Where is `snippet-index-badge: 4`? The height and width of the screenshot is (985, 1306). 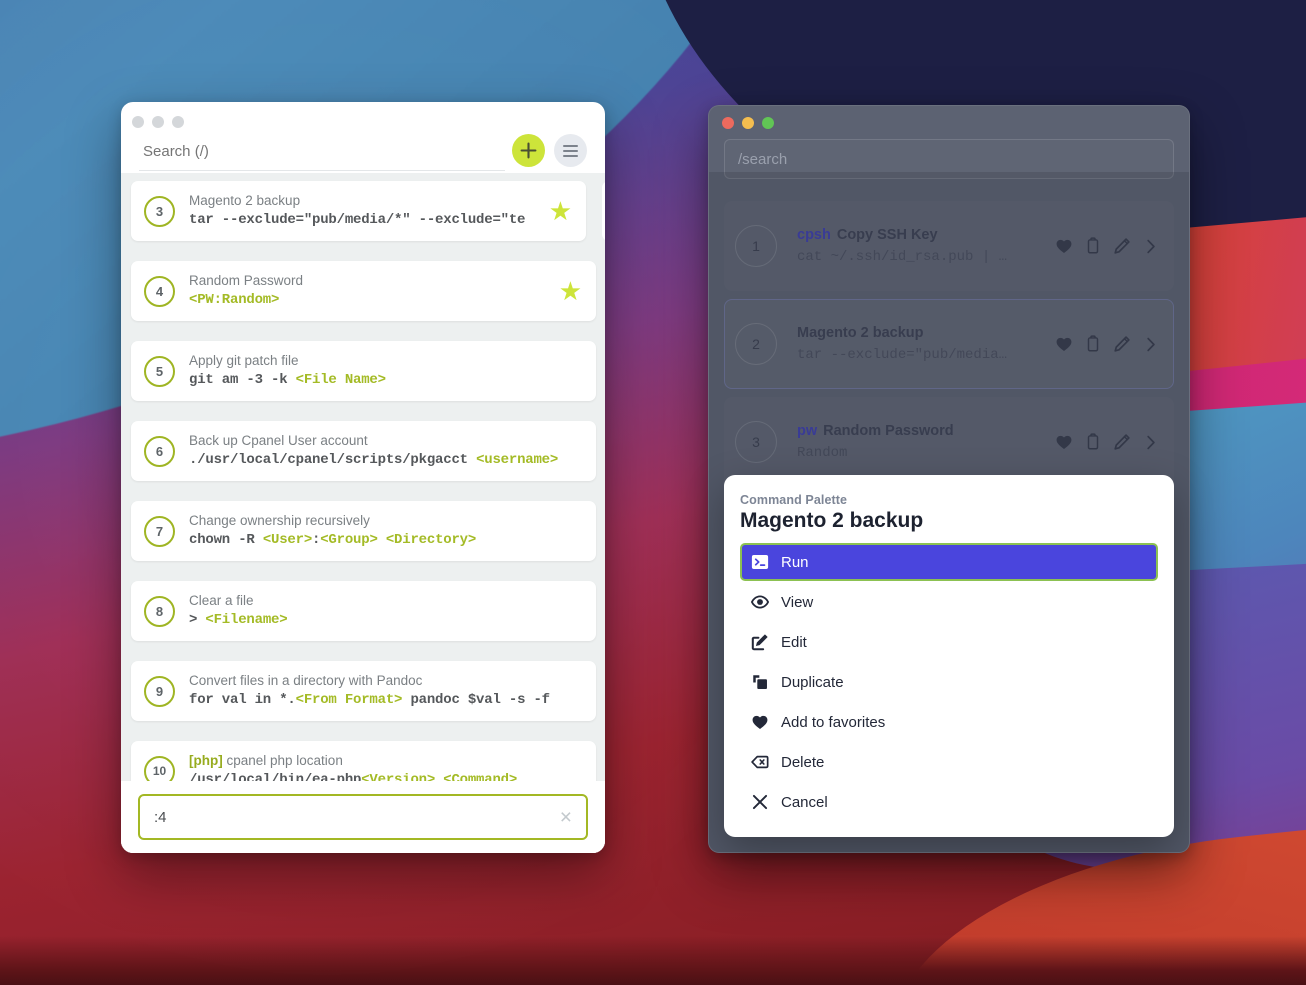 snippet-index-badge: 4 is located at coordinates (159, 291).